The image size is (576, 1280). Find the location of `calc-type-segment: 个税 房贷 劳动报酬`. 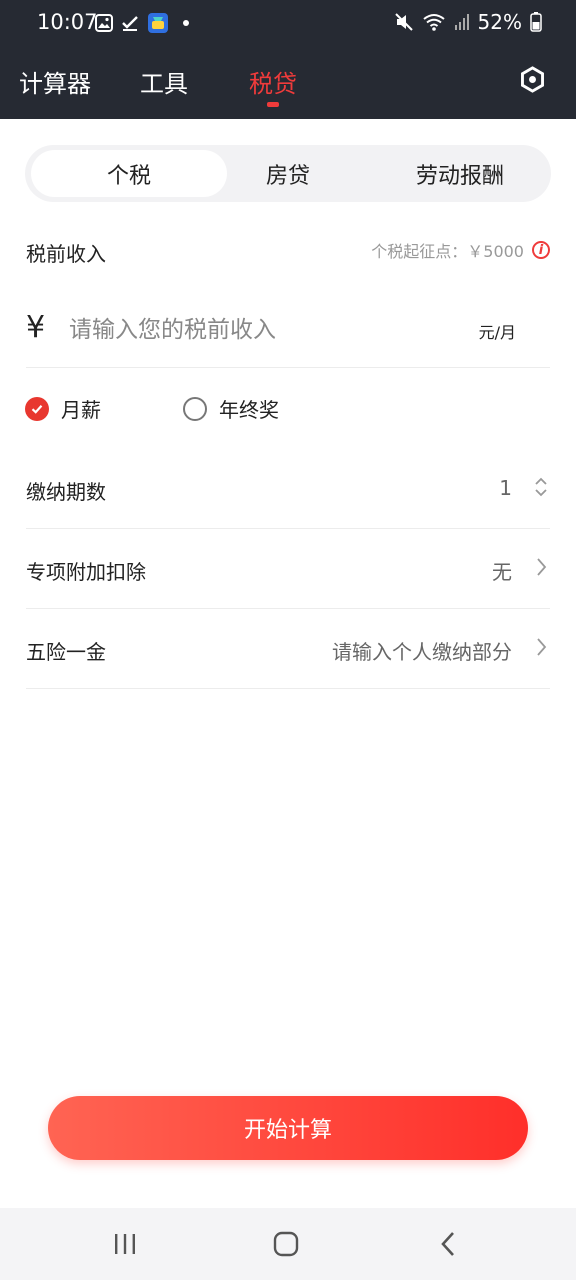

calc-type-segment: 个税 房贷 劳动报酬 is located at coordinates (288, 173).